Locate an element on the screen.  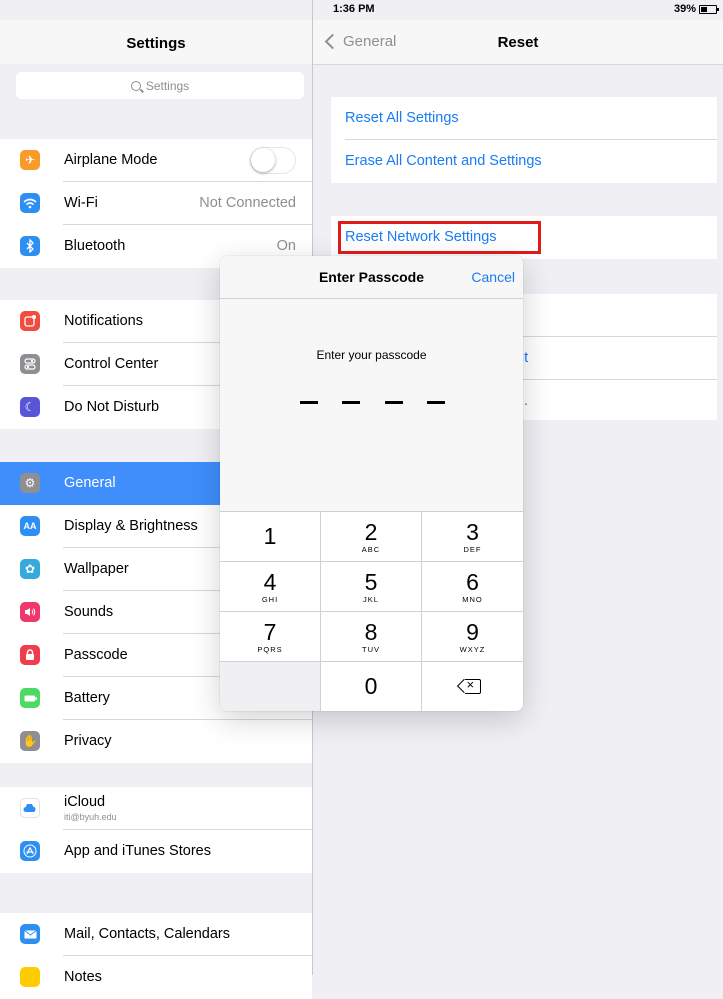
sidebar-item-airplane-mode: ✈ Airplane Mode is located at coordinates (156, 160).